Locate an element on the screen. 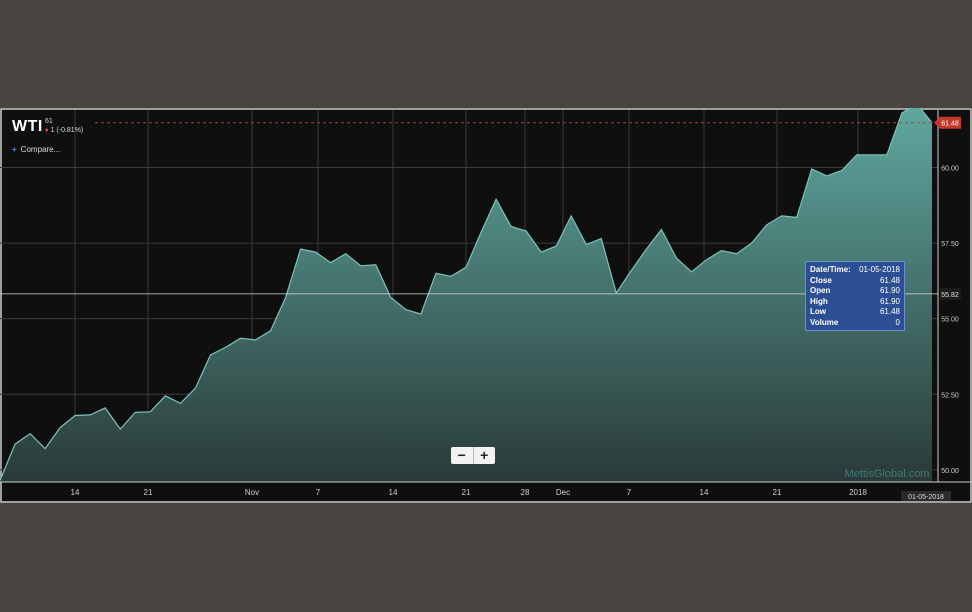 This screenshot has width=972, height=612. last-price-label: 61 is located at coordinates (49, 121).